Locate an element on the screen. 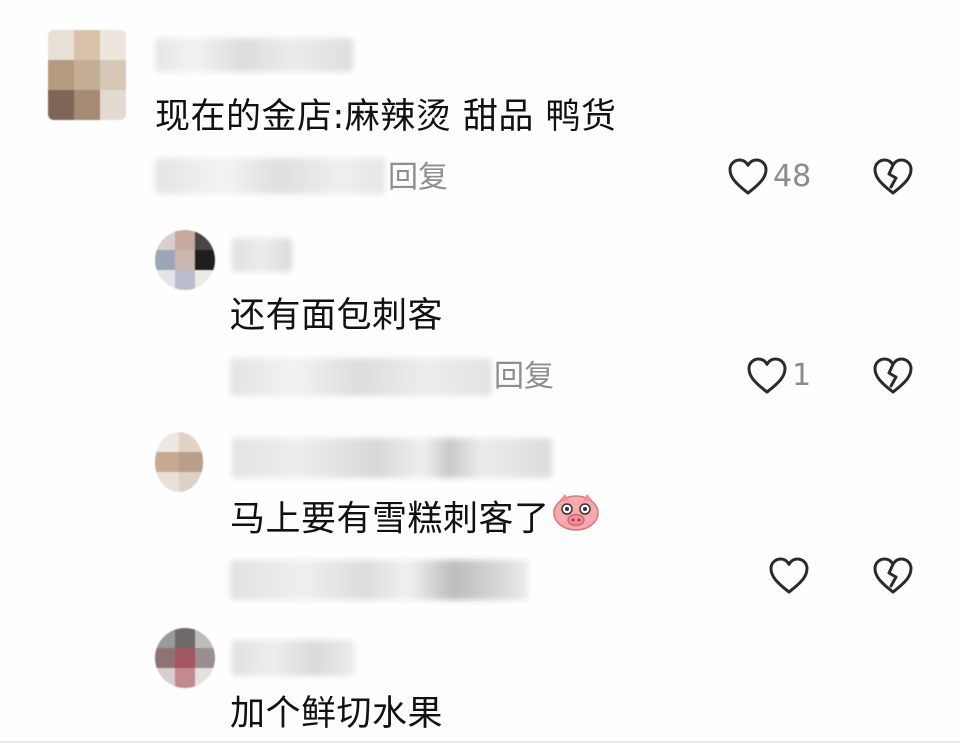 This screenshot has height=743, width=960. comment-text: 加个鲜切水果 is located at coordinates (337, 714).